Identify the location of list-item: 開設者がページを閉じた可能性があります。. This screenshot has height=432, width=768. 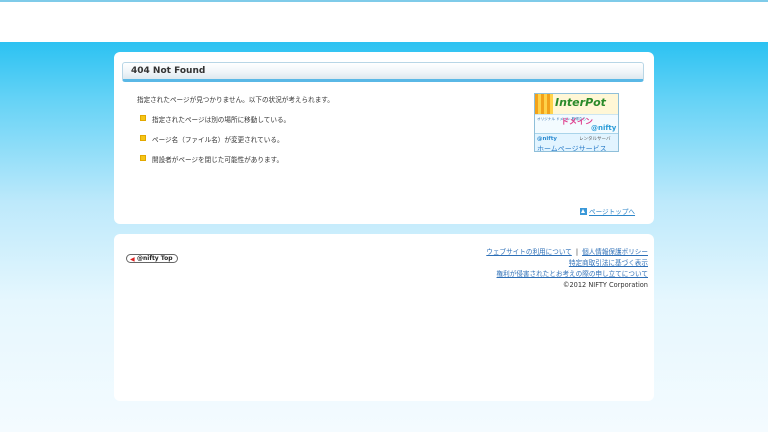
(215, 164).